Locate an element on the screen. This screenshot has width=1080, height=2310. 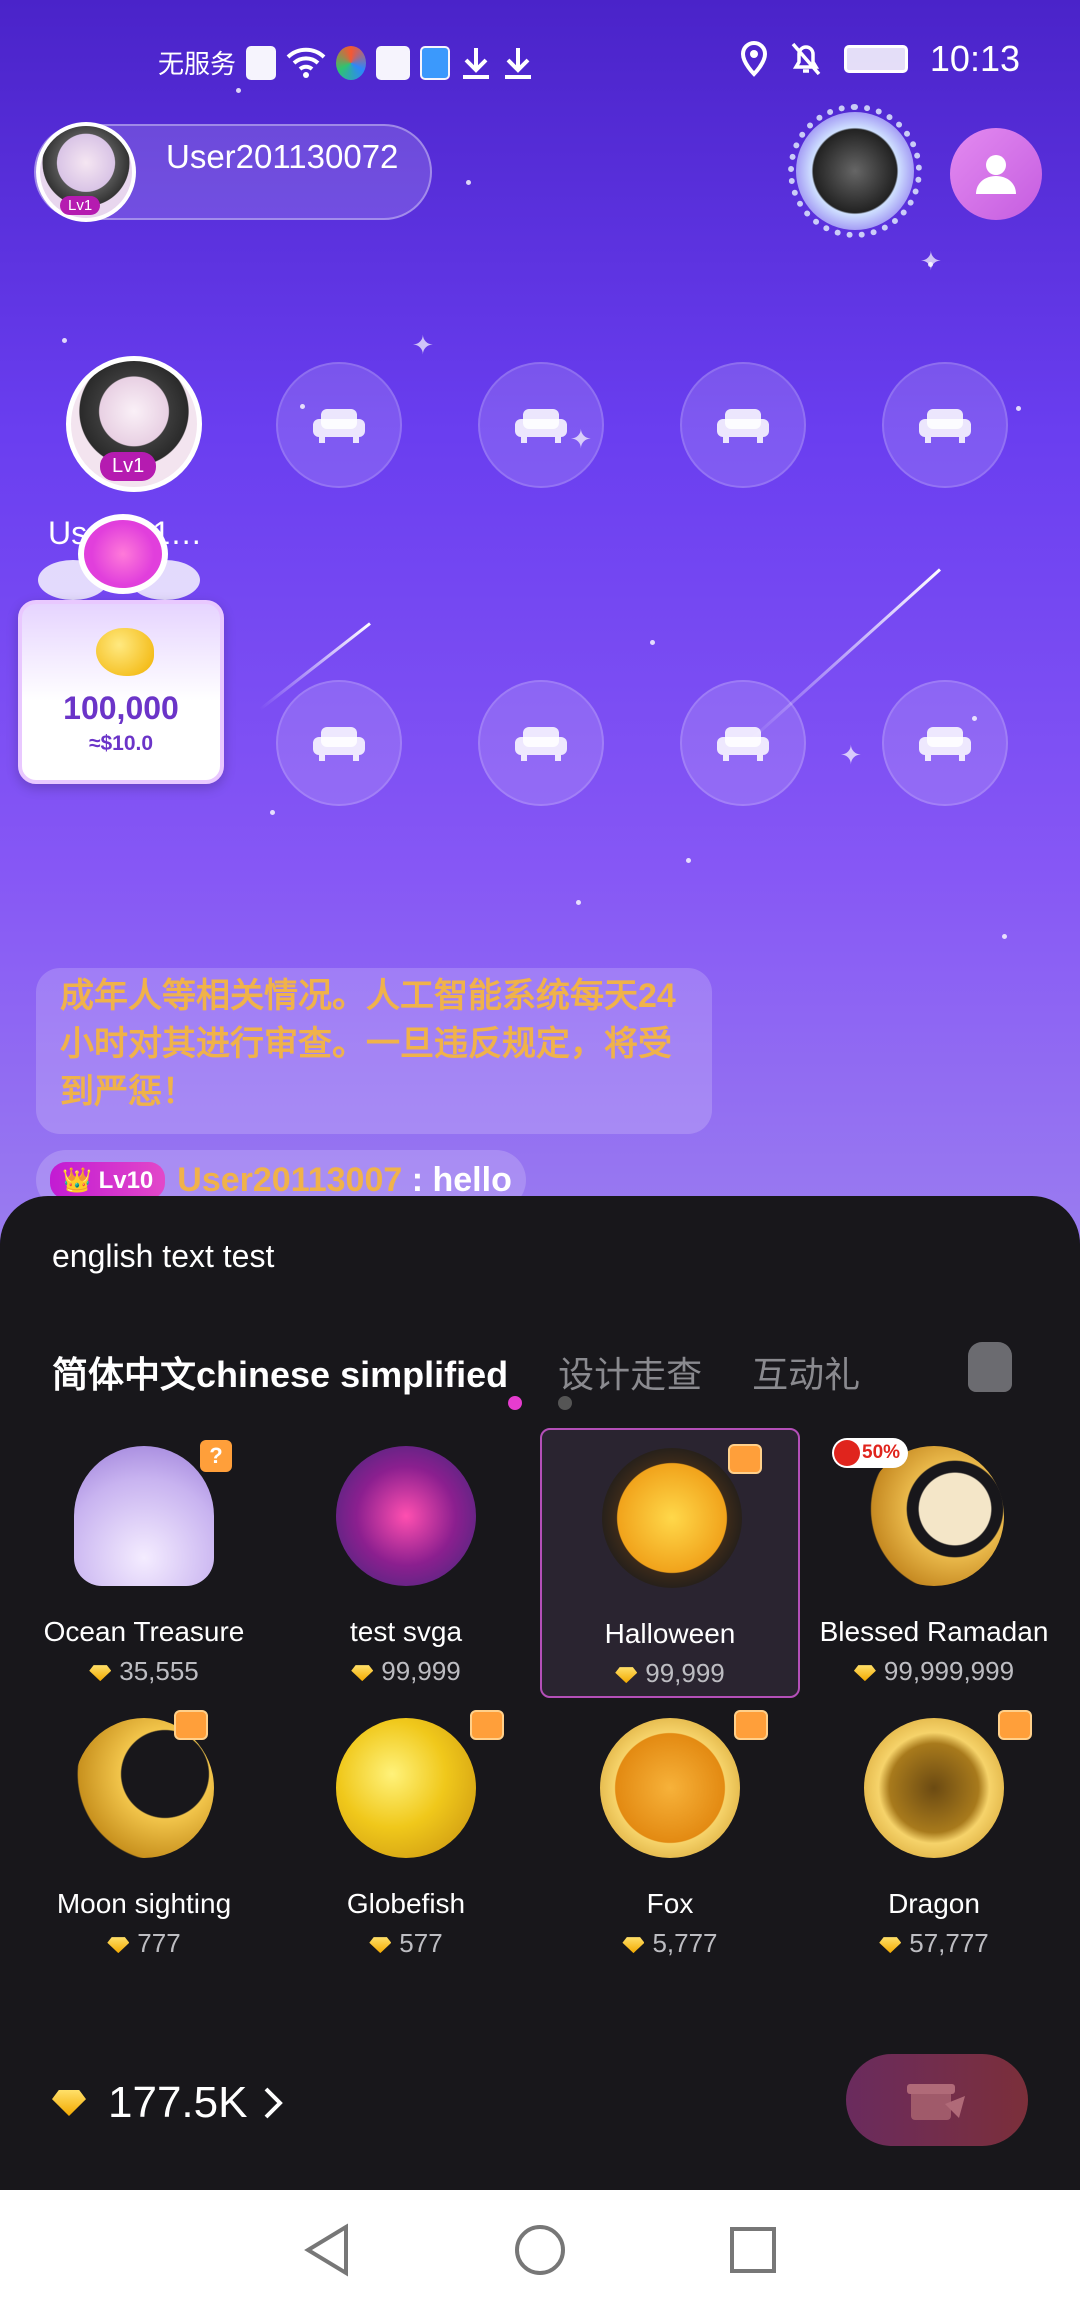
gift-item: ? Ocean Treasure 35,555 is located at coordinates (144, 1563).